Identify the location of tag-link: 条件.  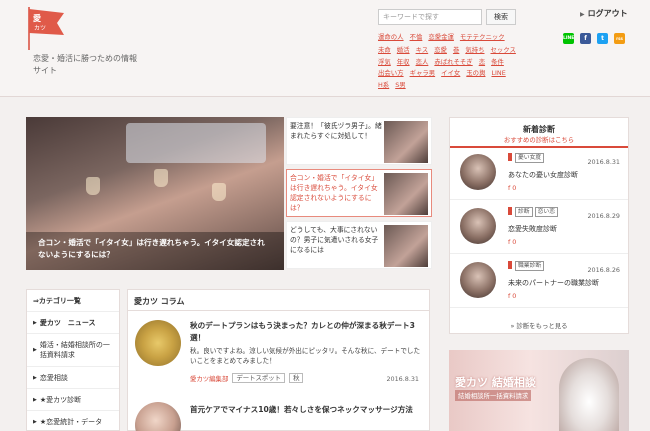
(497, 62).